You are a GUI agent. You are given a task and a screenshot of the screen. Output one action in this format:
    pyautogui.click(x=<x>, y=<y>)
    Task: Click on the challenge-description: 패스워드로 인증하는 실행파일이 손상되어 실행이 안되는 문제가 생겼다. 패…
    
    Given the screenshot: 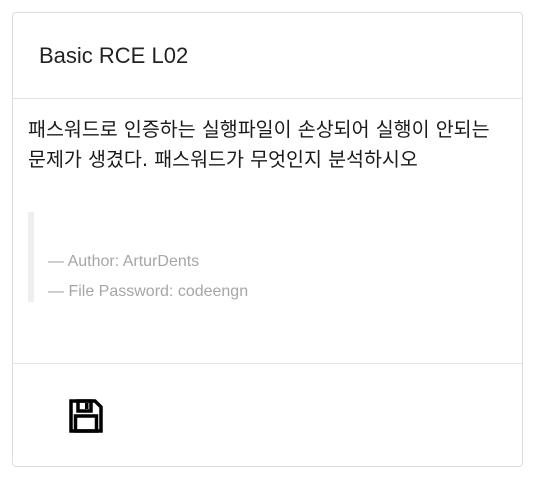 What is the action you would take?
    pyautogui.click(x=259, y=144)
    